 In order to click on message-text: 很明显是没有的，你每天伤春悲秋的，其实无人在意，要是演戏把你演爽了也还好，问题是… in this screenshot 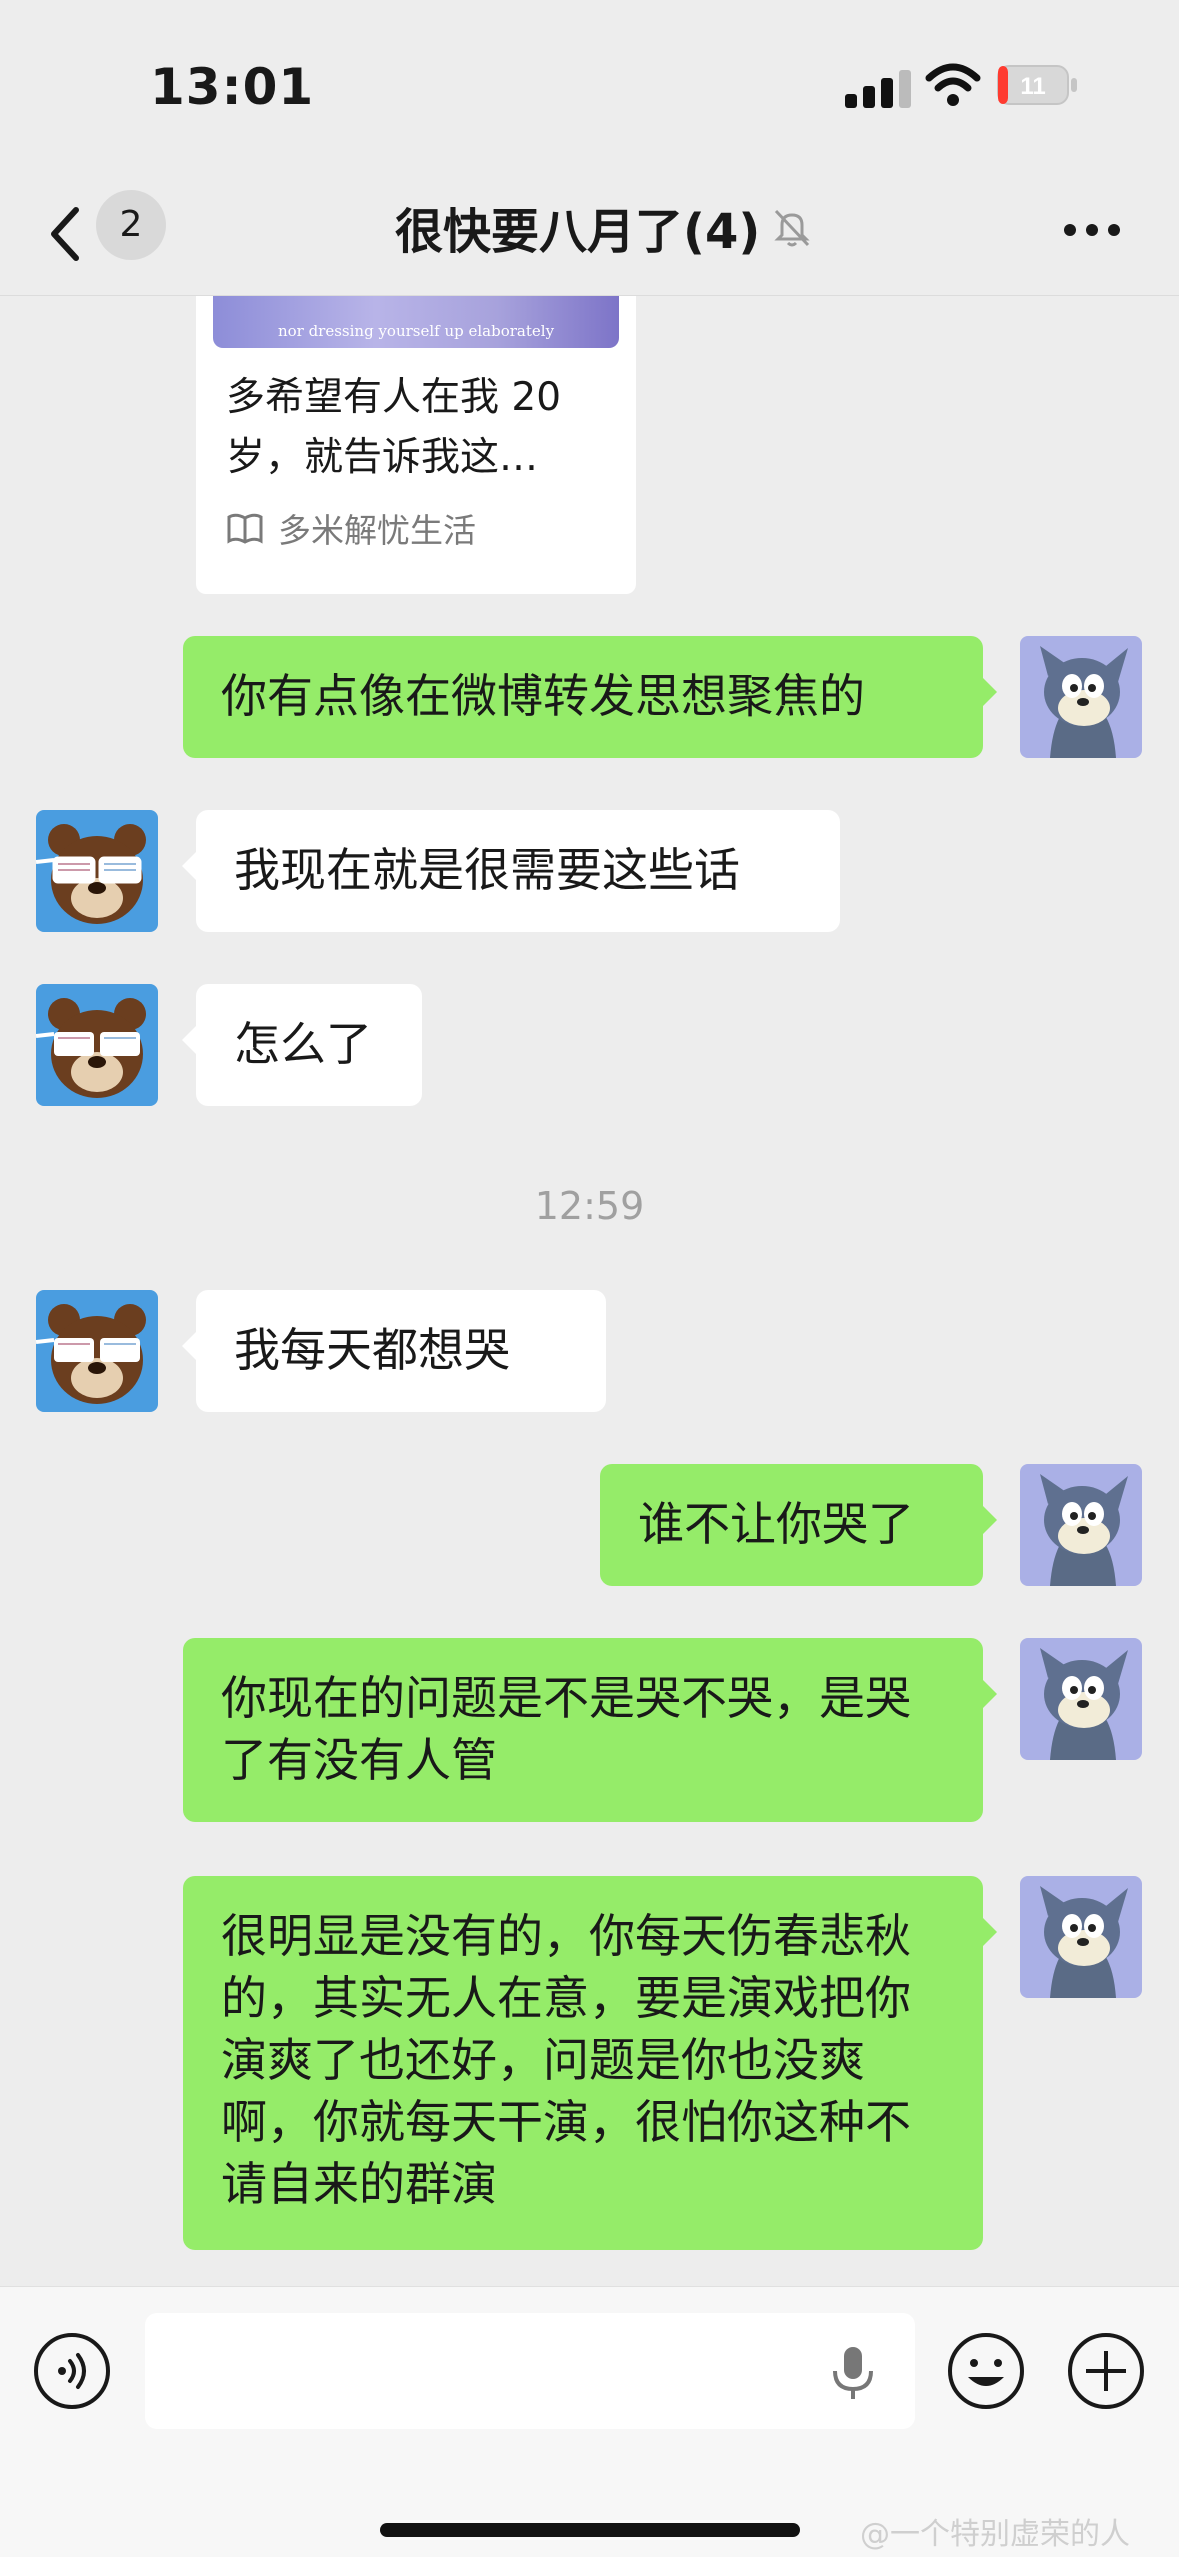, I will do `click(566, 2060)`.